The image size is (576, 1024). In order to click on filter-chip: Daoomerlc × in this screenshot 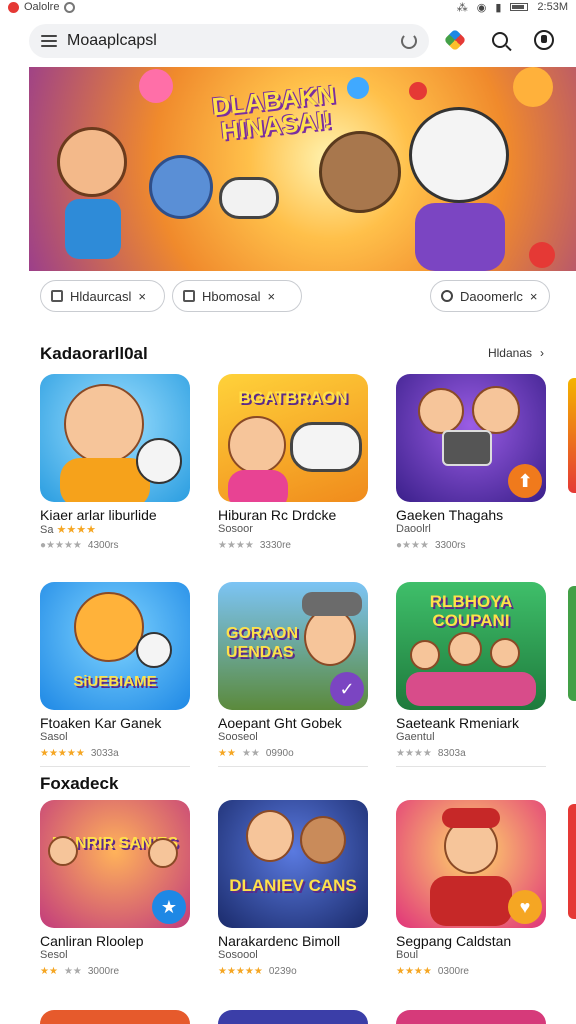, I will do `click(490, 296)`.